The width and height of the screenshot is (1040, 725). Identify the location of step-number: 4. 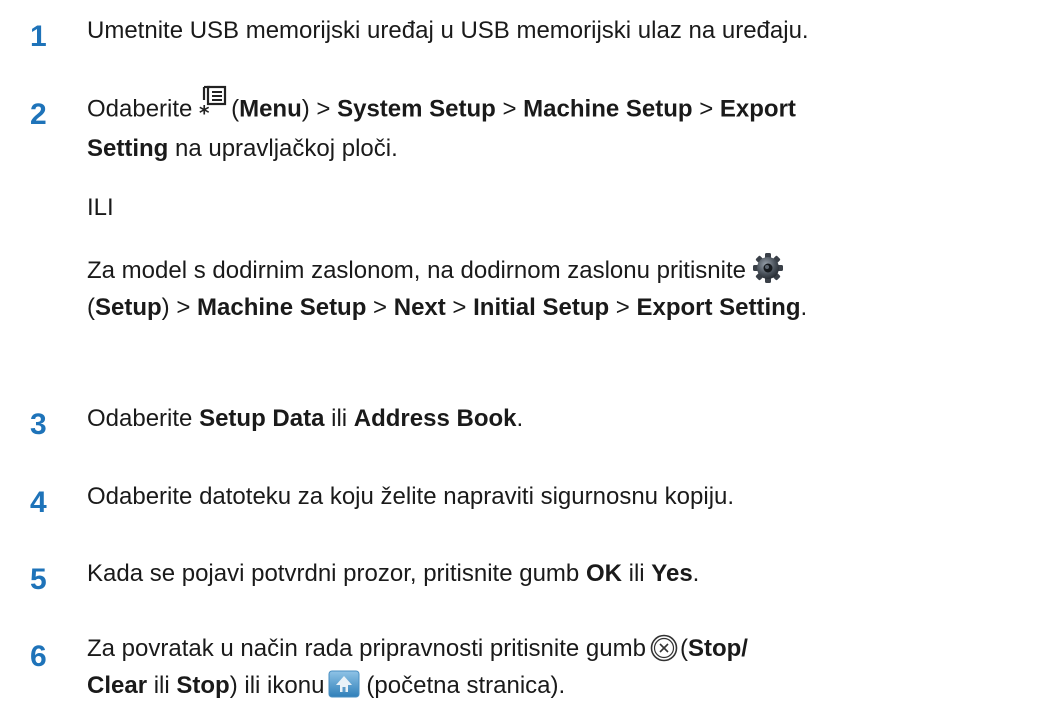
(38, 502).